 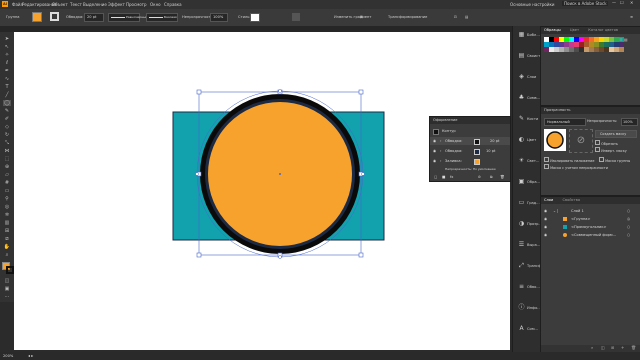 I want to click on dock-brushes: ✎ Кисти, so click(x=527, y=122).